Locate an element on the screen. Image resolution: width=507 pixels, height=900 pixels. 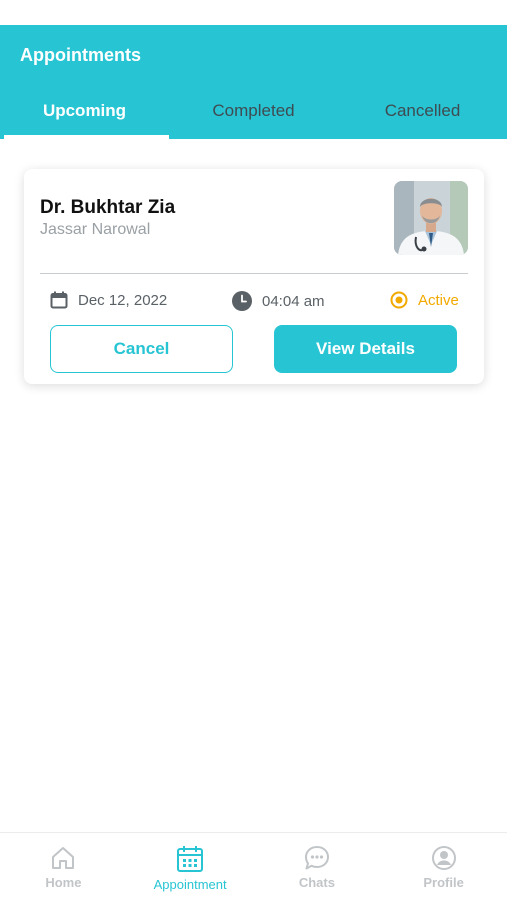
time-text: 04:04 am is located at coordinates (293, 301).